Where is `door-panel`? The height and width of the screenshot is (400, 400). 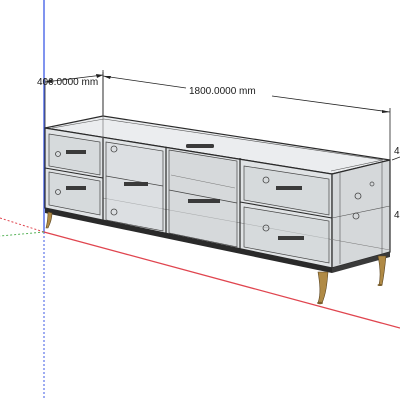
door-panel is located at coordinates (134, 186).